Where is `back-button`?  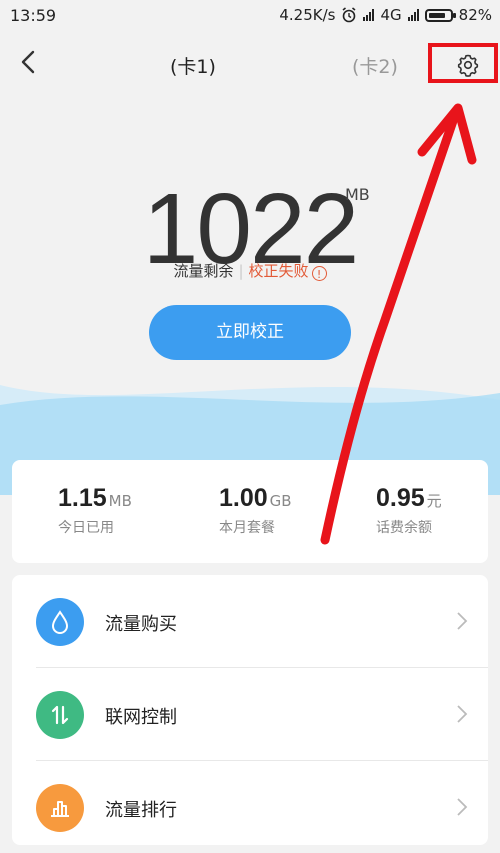 back-button is located at coordinates (29, 62).